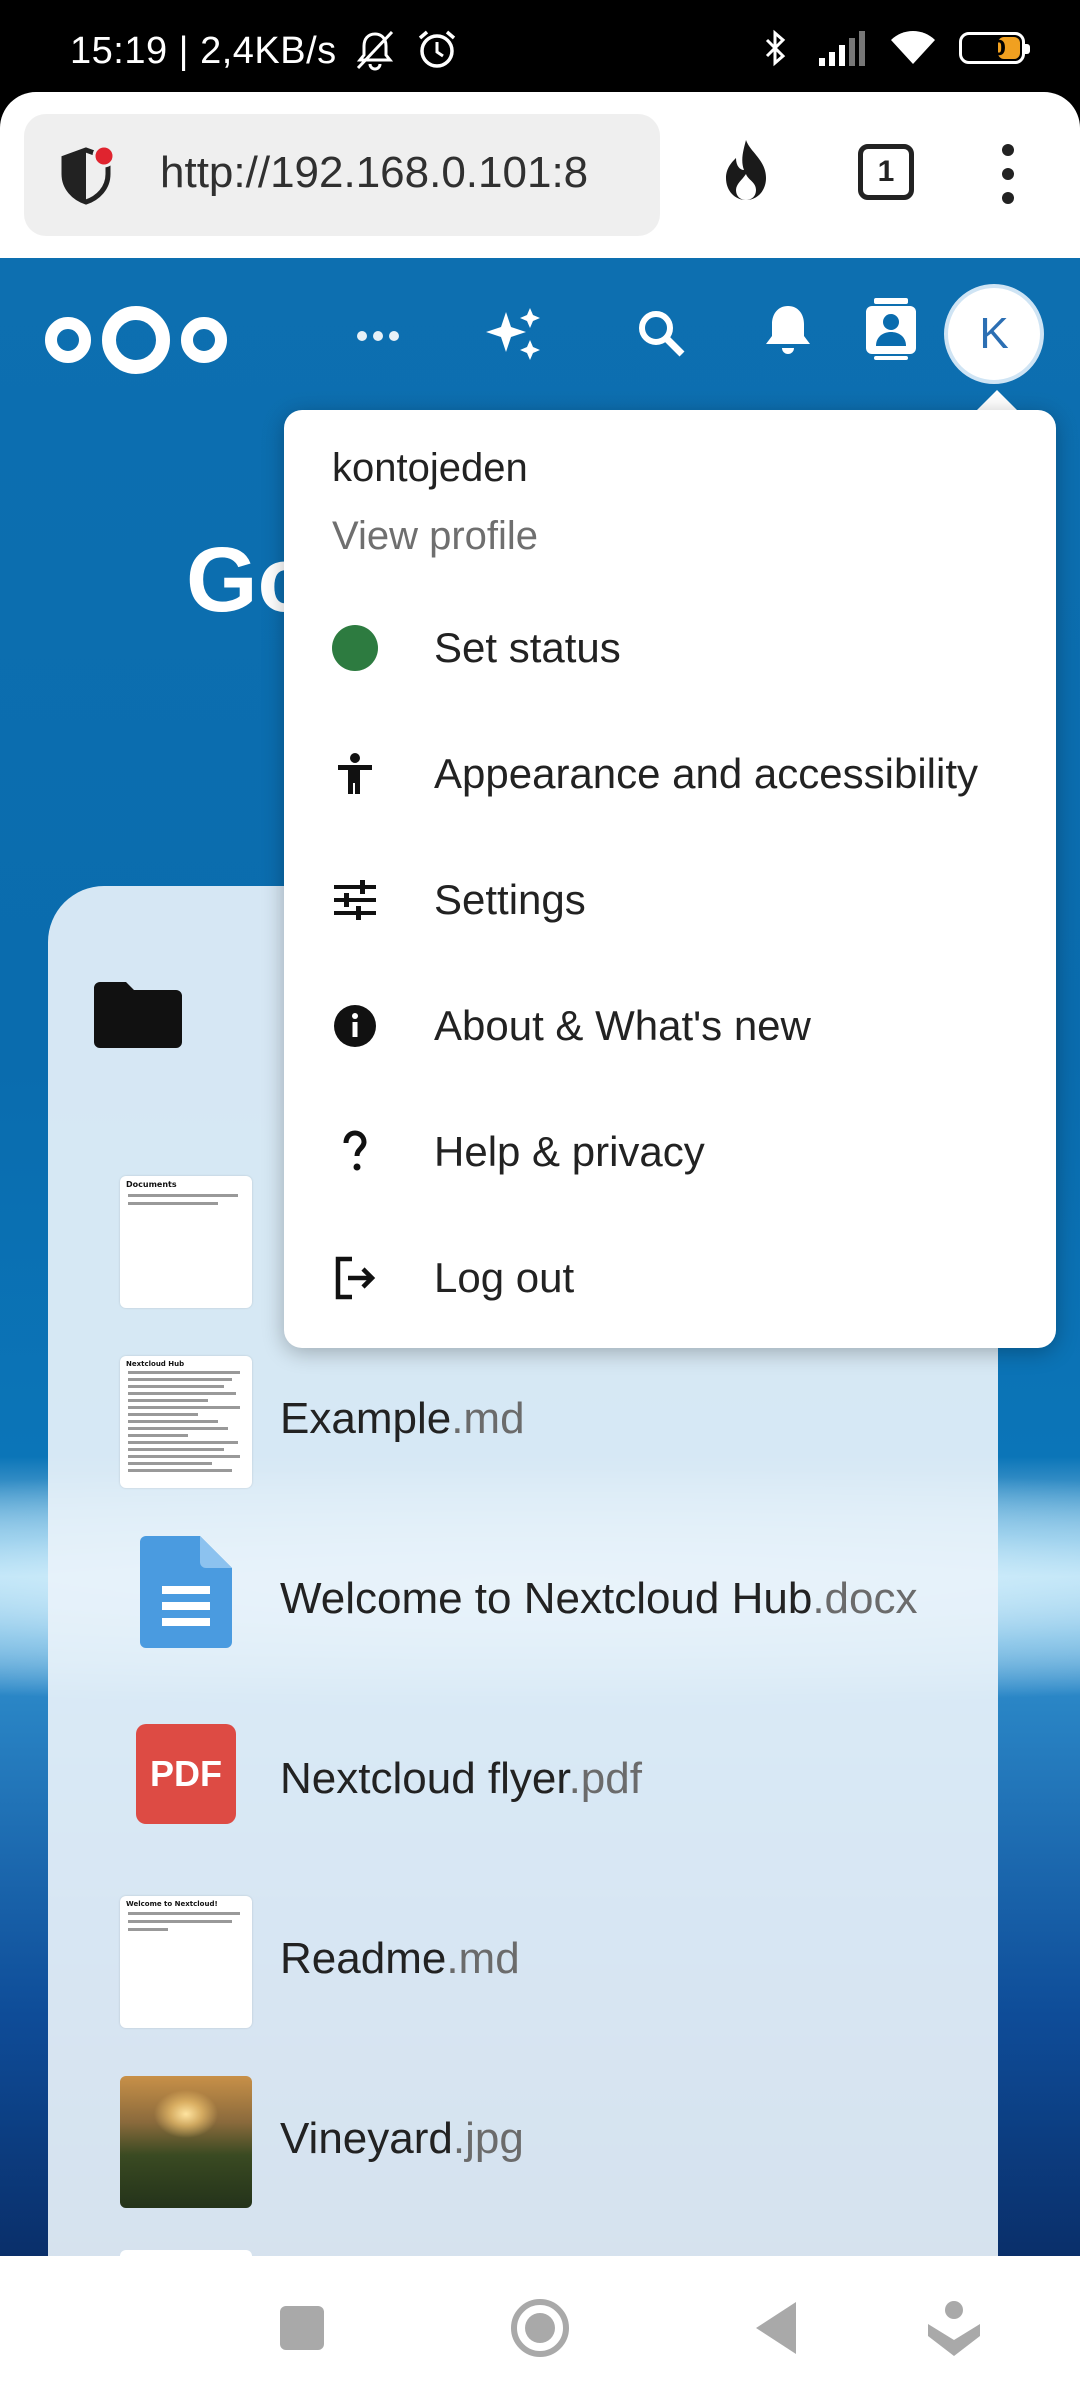 Image resolution: width=1080 pixels, height=2400 pixels. Describe the element at coordinates (842, 48) in the screenshot. I see `signal-icon` at that location.